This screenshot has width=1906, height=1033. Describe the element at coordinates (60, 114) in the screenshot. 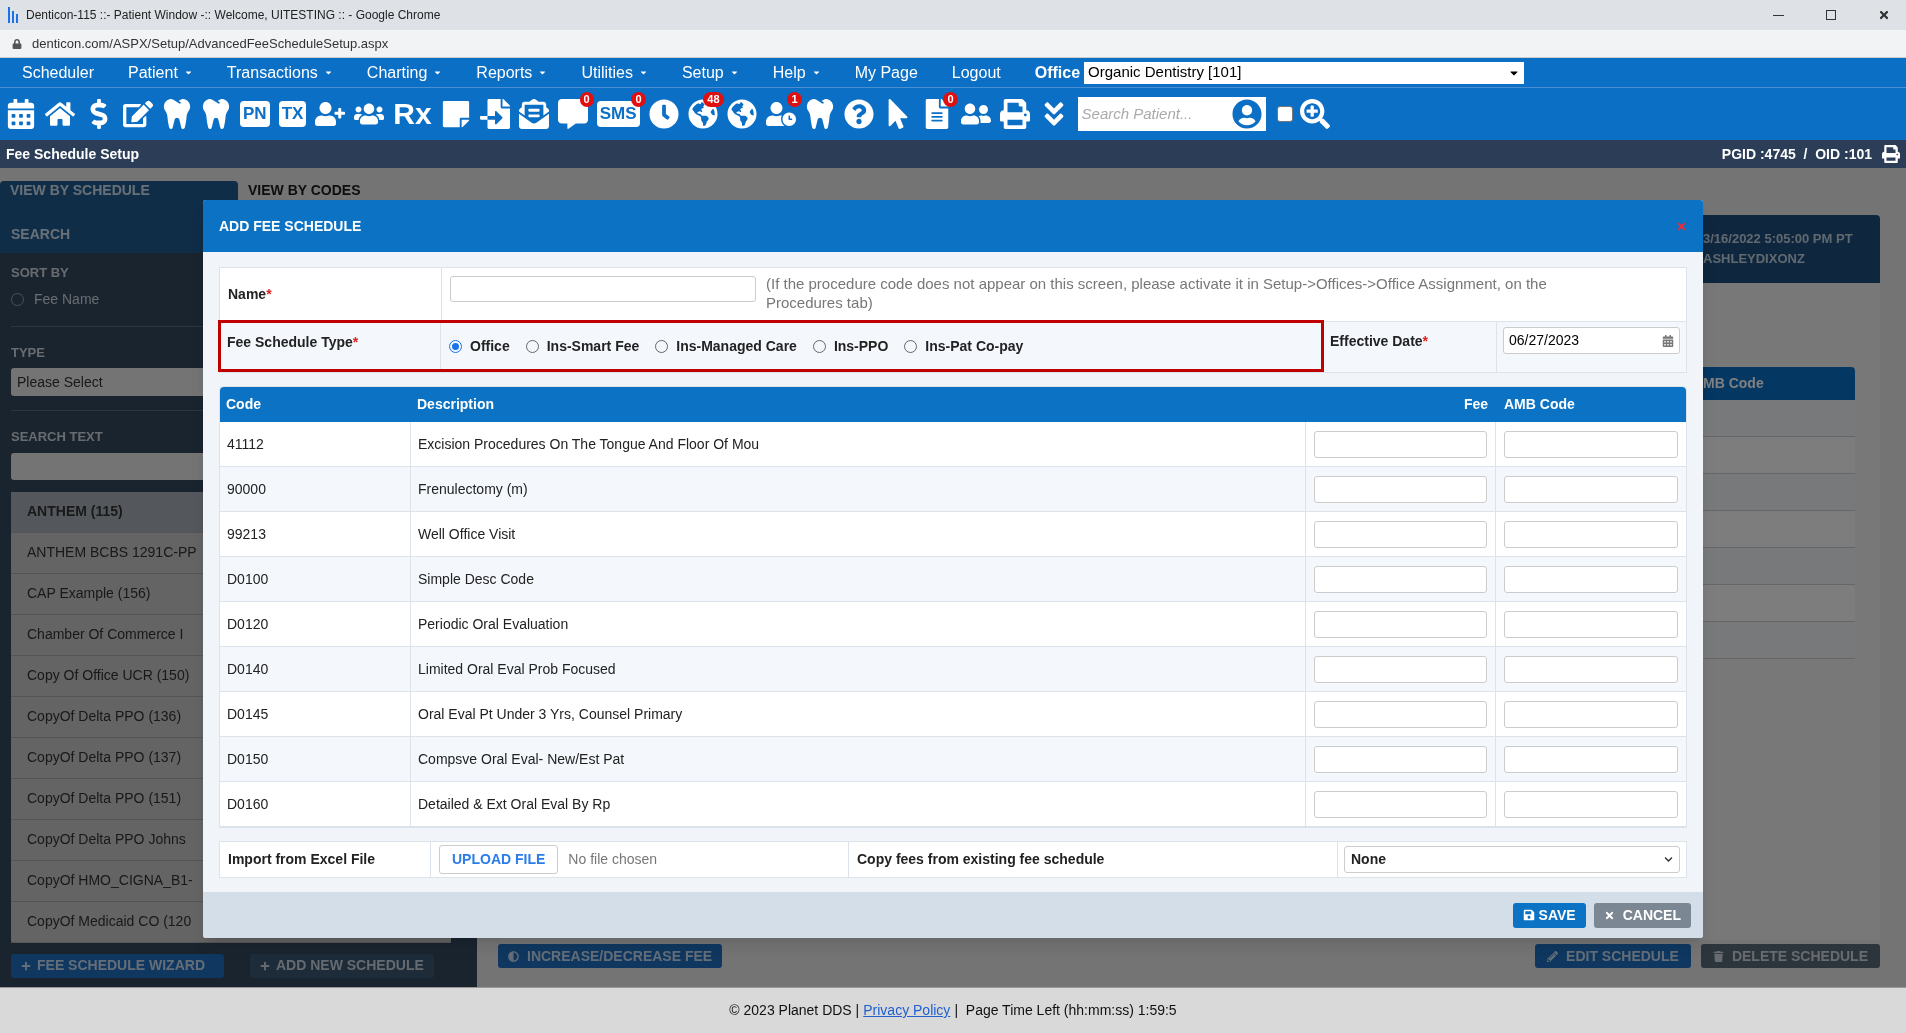

I see `home-icon` at that location.